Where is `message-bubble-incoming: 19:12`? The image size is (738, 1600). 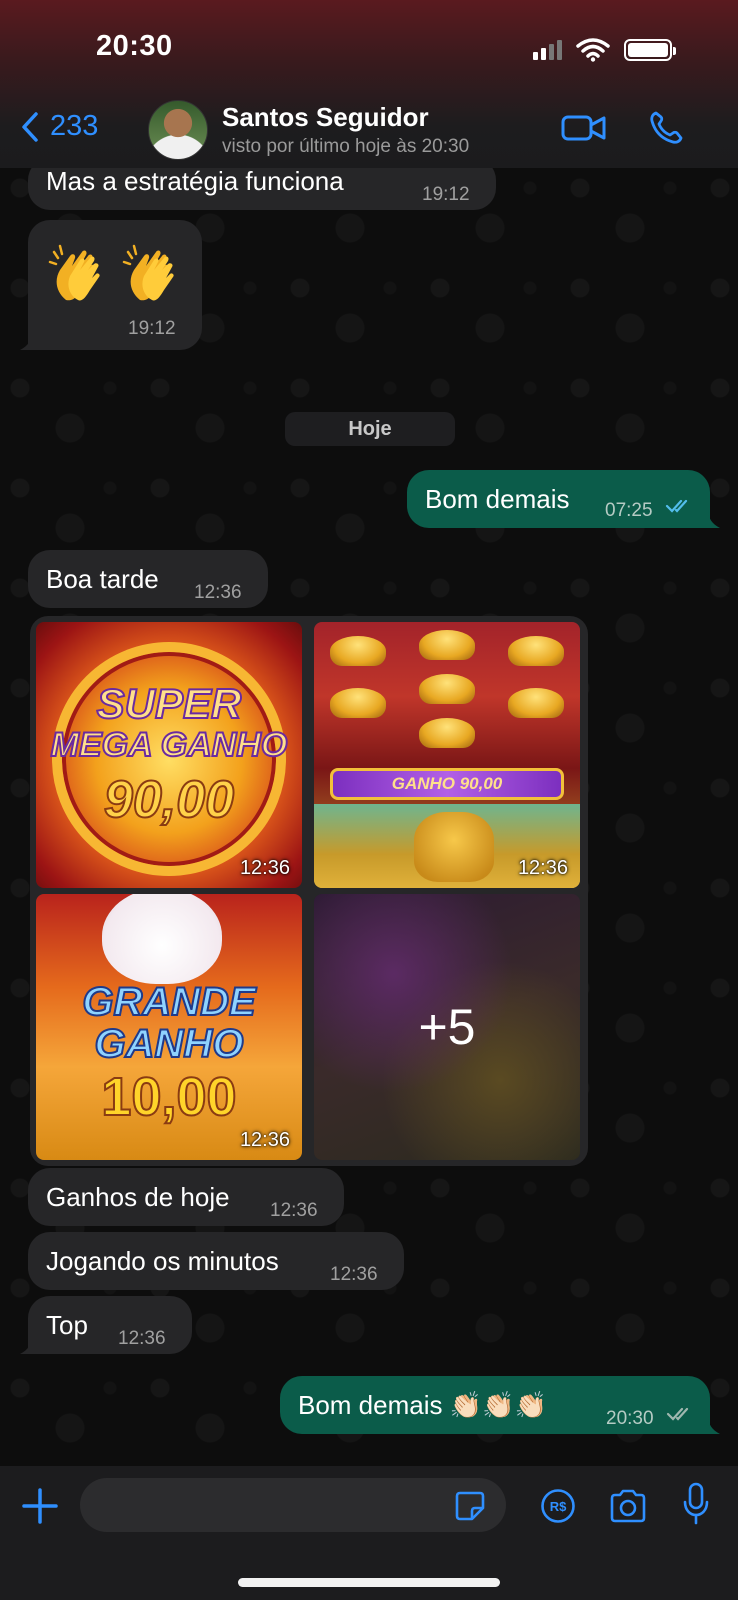 message-bubble-incoming: 19:12 is located at coordinates (115, 285).